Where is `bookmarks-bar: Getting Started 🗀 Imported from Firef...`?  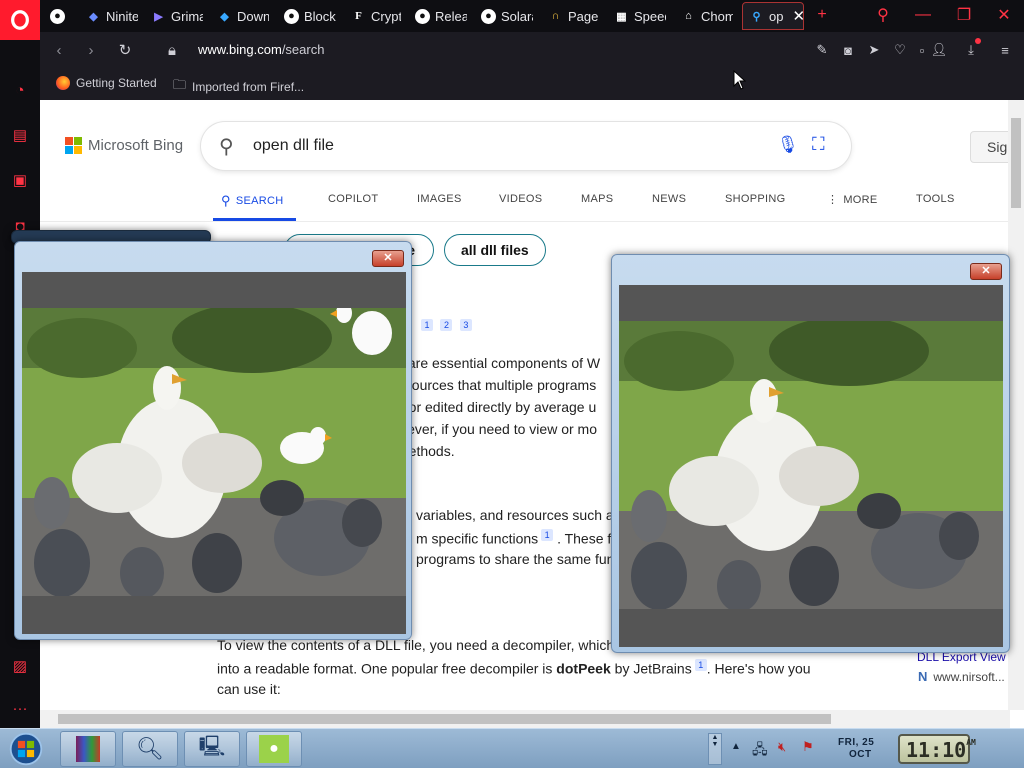 bookmarks-bar: Getting Started 🗀 Imported from Firef... is located at coordinates (532, 84).